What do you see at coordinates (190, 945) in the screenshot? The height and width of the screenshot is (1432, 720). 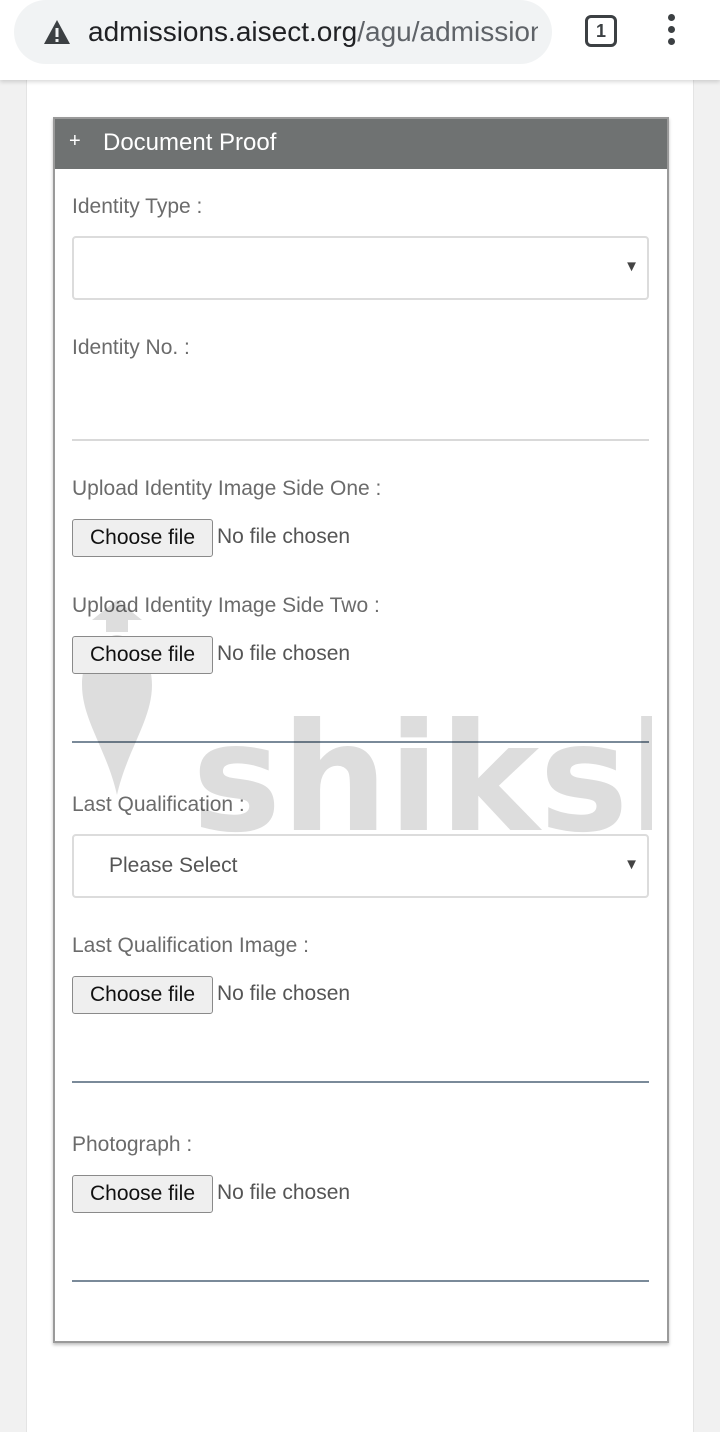 I see `last-qualification-image-label: Last Qualification Image :` at bounding box center [190, 945].